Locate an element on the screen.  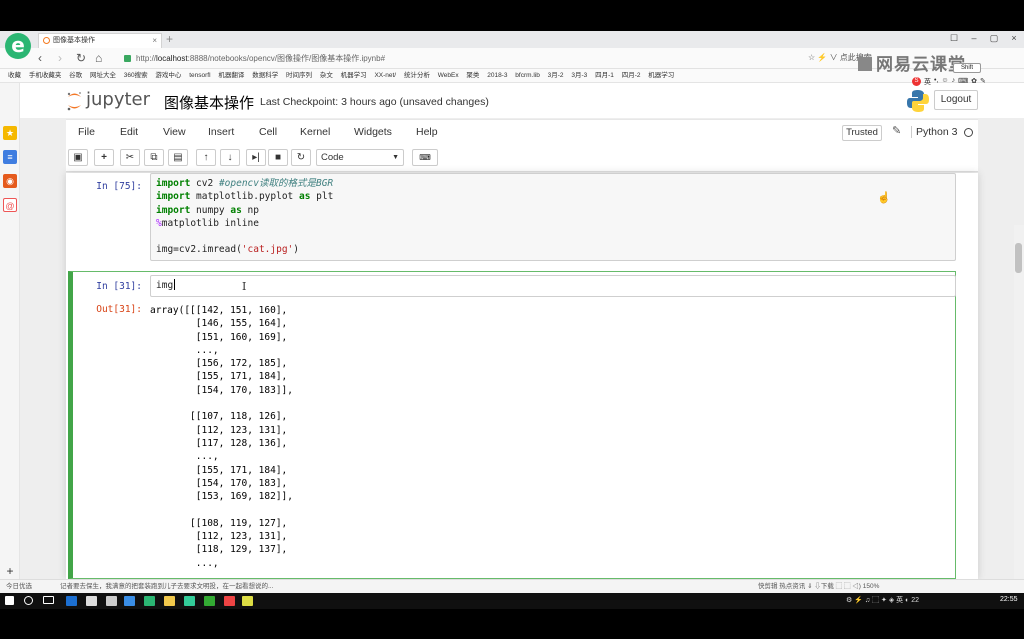
back-icon: ‹ is located at coordinates (40, 58).